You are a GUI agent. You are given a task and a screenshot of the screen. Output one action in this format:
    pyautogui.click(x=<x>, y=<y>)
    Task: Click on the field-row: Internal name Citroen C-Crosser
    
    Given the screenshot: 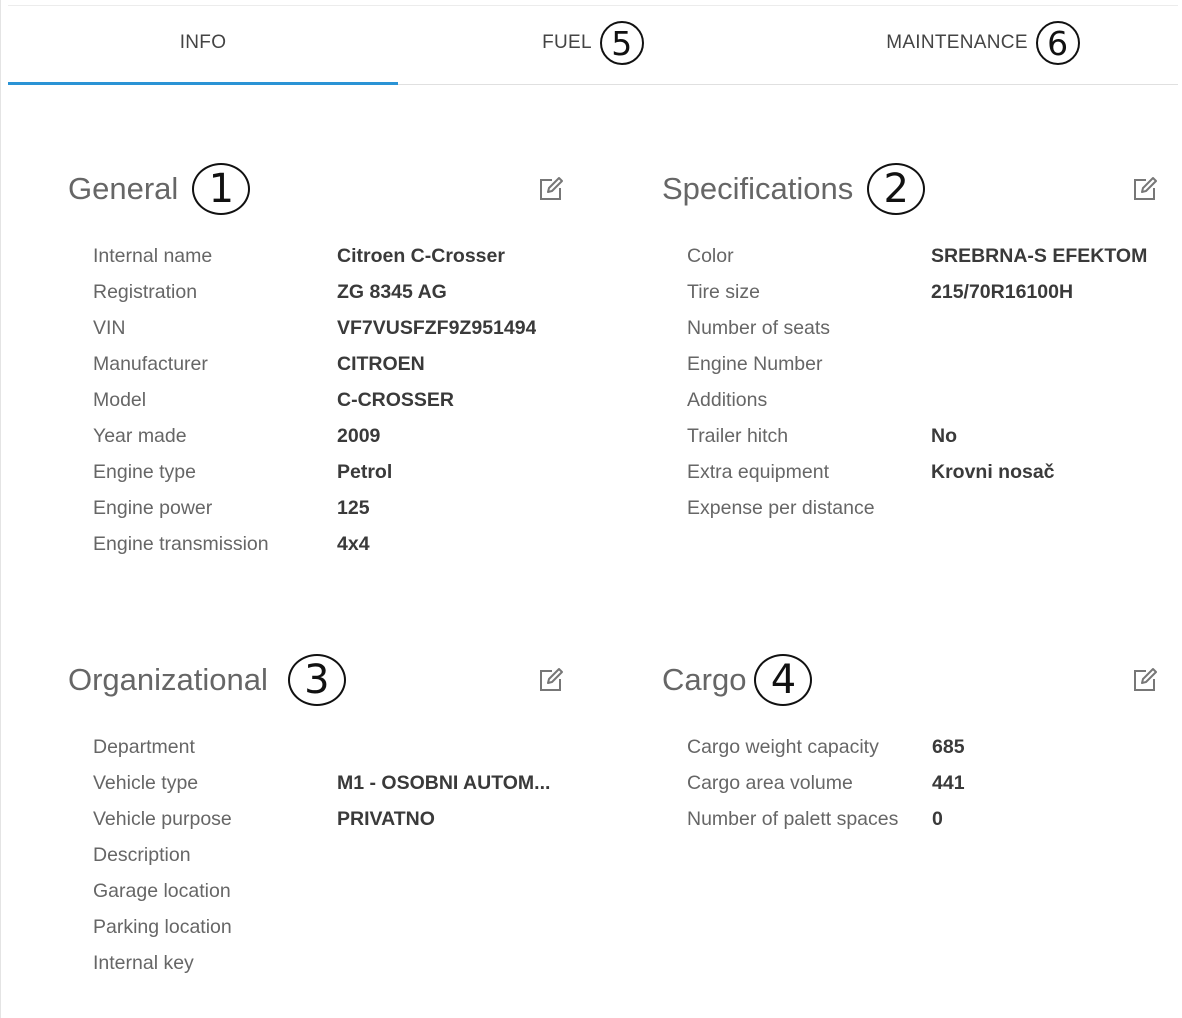 What is the action you would take?
    pyautogui.click(x=328, y=256)
    